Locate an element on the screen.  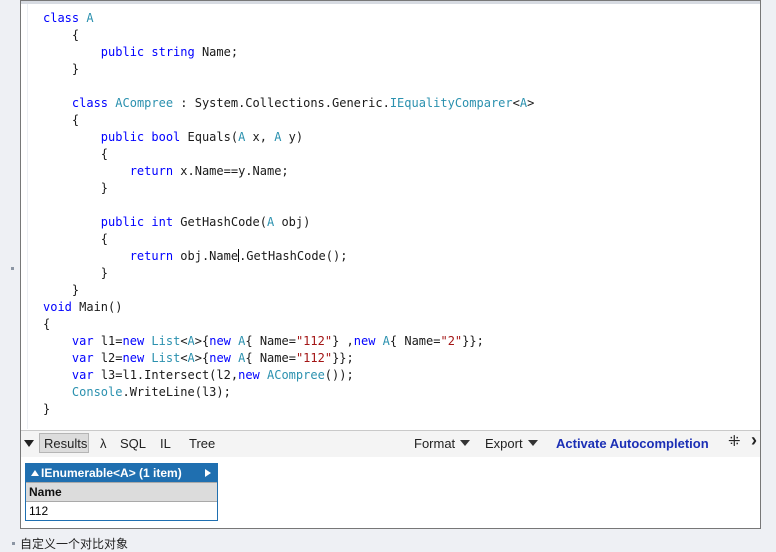
code-token: "2" is located at coordinates (451, 341).